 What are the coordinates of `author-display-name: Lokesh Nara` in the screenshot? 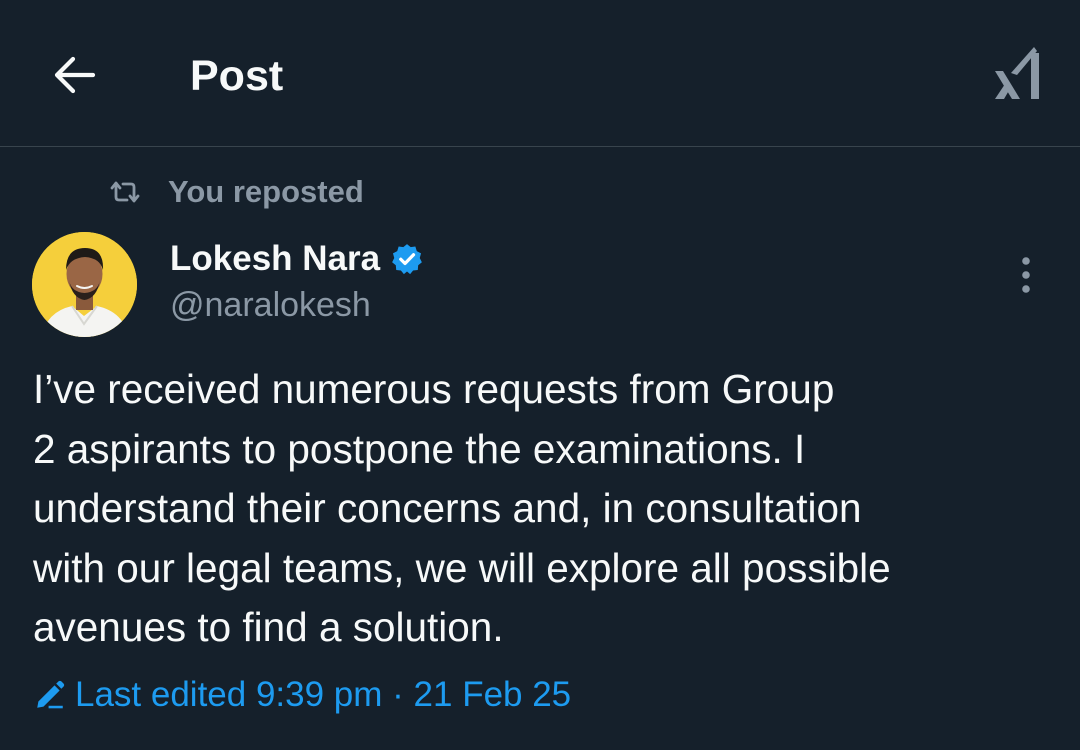 It's located at (275, 258).